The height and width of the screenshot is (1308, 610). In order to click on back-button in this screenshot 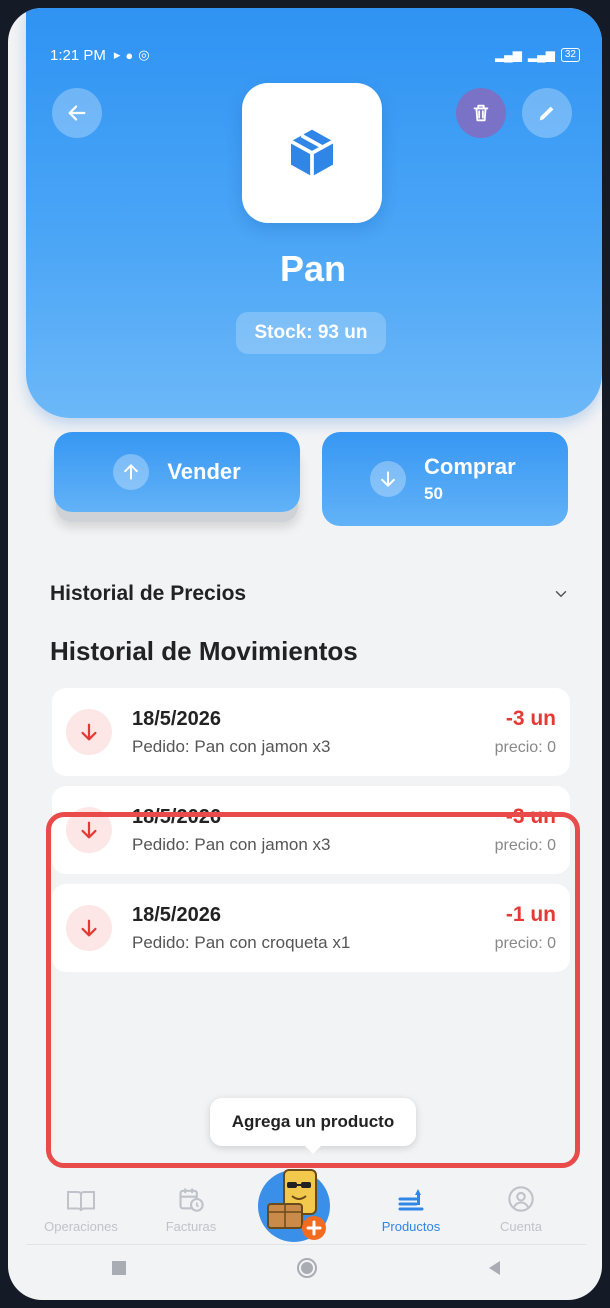, I will do `click(77, 113)`.